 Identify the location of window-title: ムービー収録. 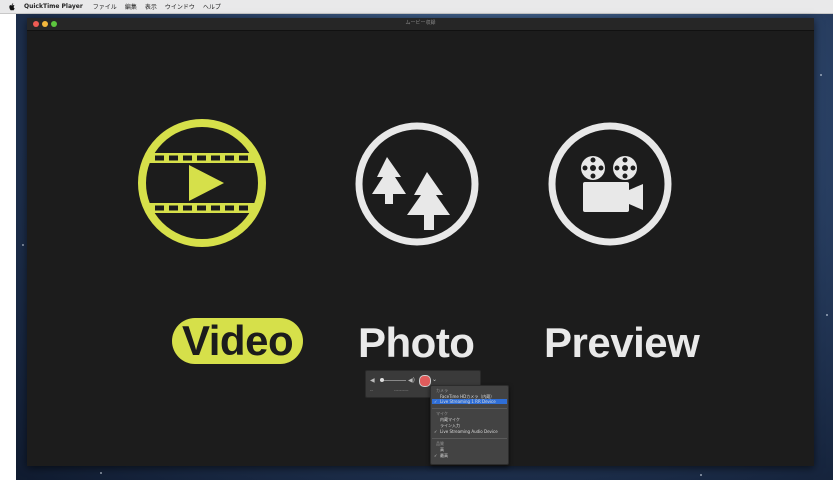
(420, 23).